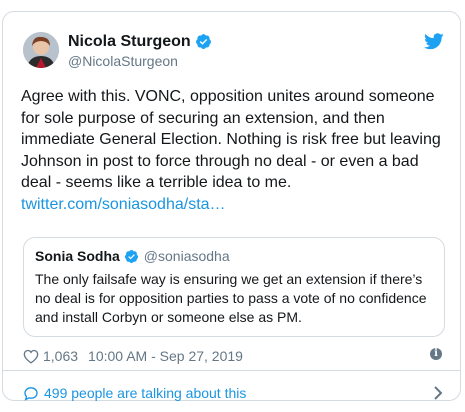 The image size is (465, 412). What do you see at coordinates (123, 61) in the screenshot?
I see `author-handle: @NicolaSturgeon` at bounding box center [123, 61].